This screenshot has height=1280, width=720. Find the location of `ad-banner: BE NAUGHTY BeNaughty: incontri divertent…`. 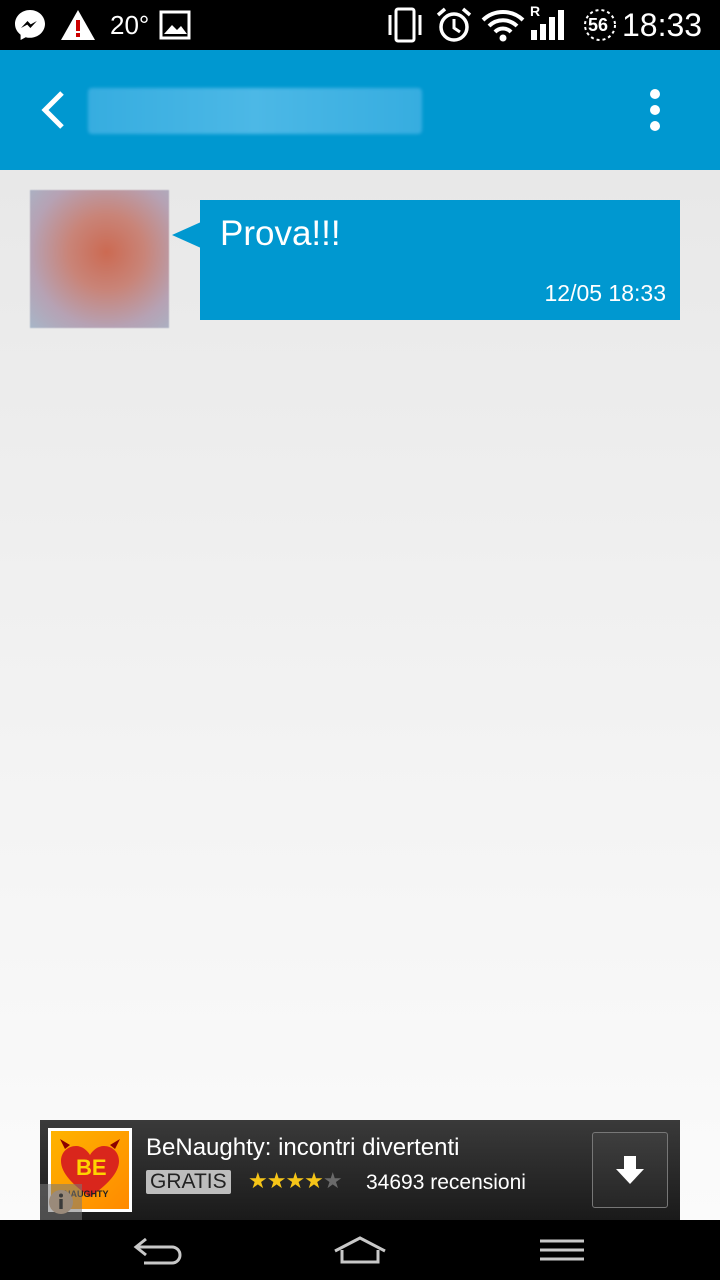

ad-banner: BE NAUGHTY BeNaughty: incontri divertent… is located at coordinates (360, 1170).